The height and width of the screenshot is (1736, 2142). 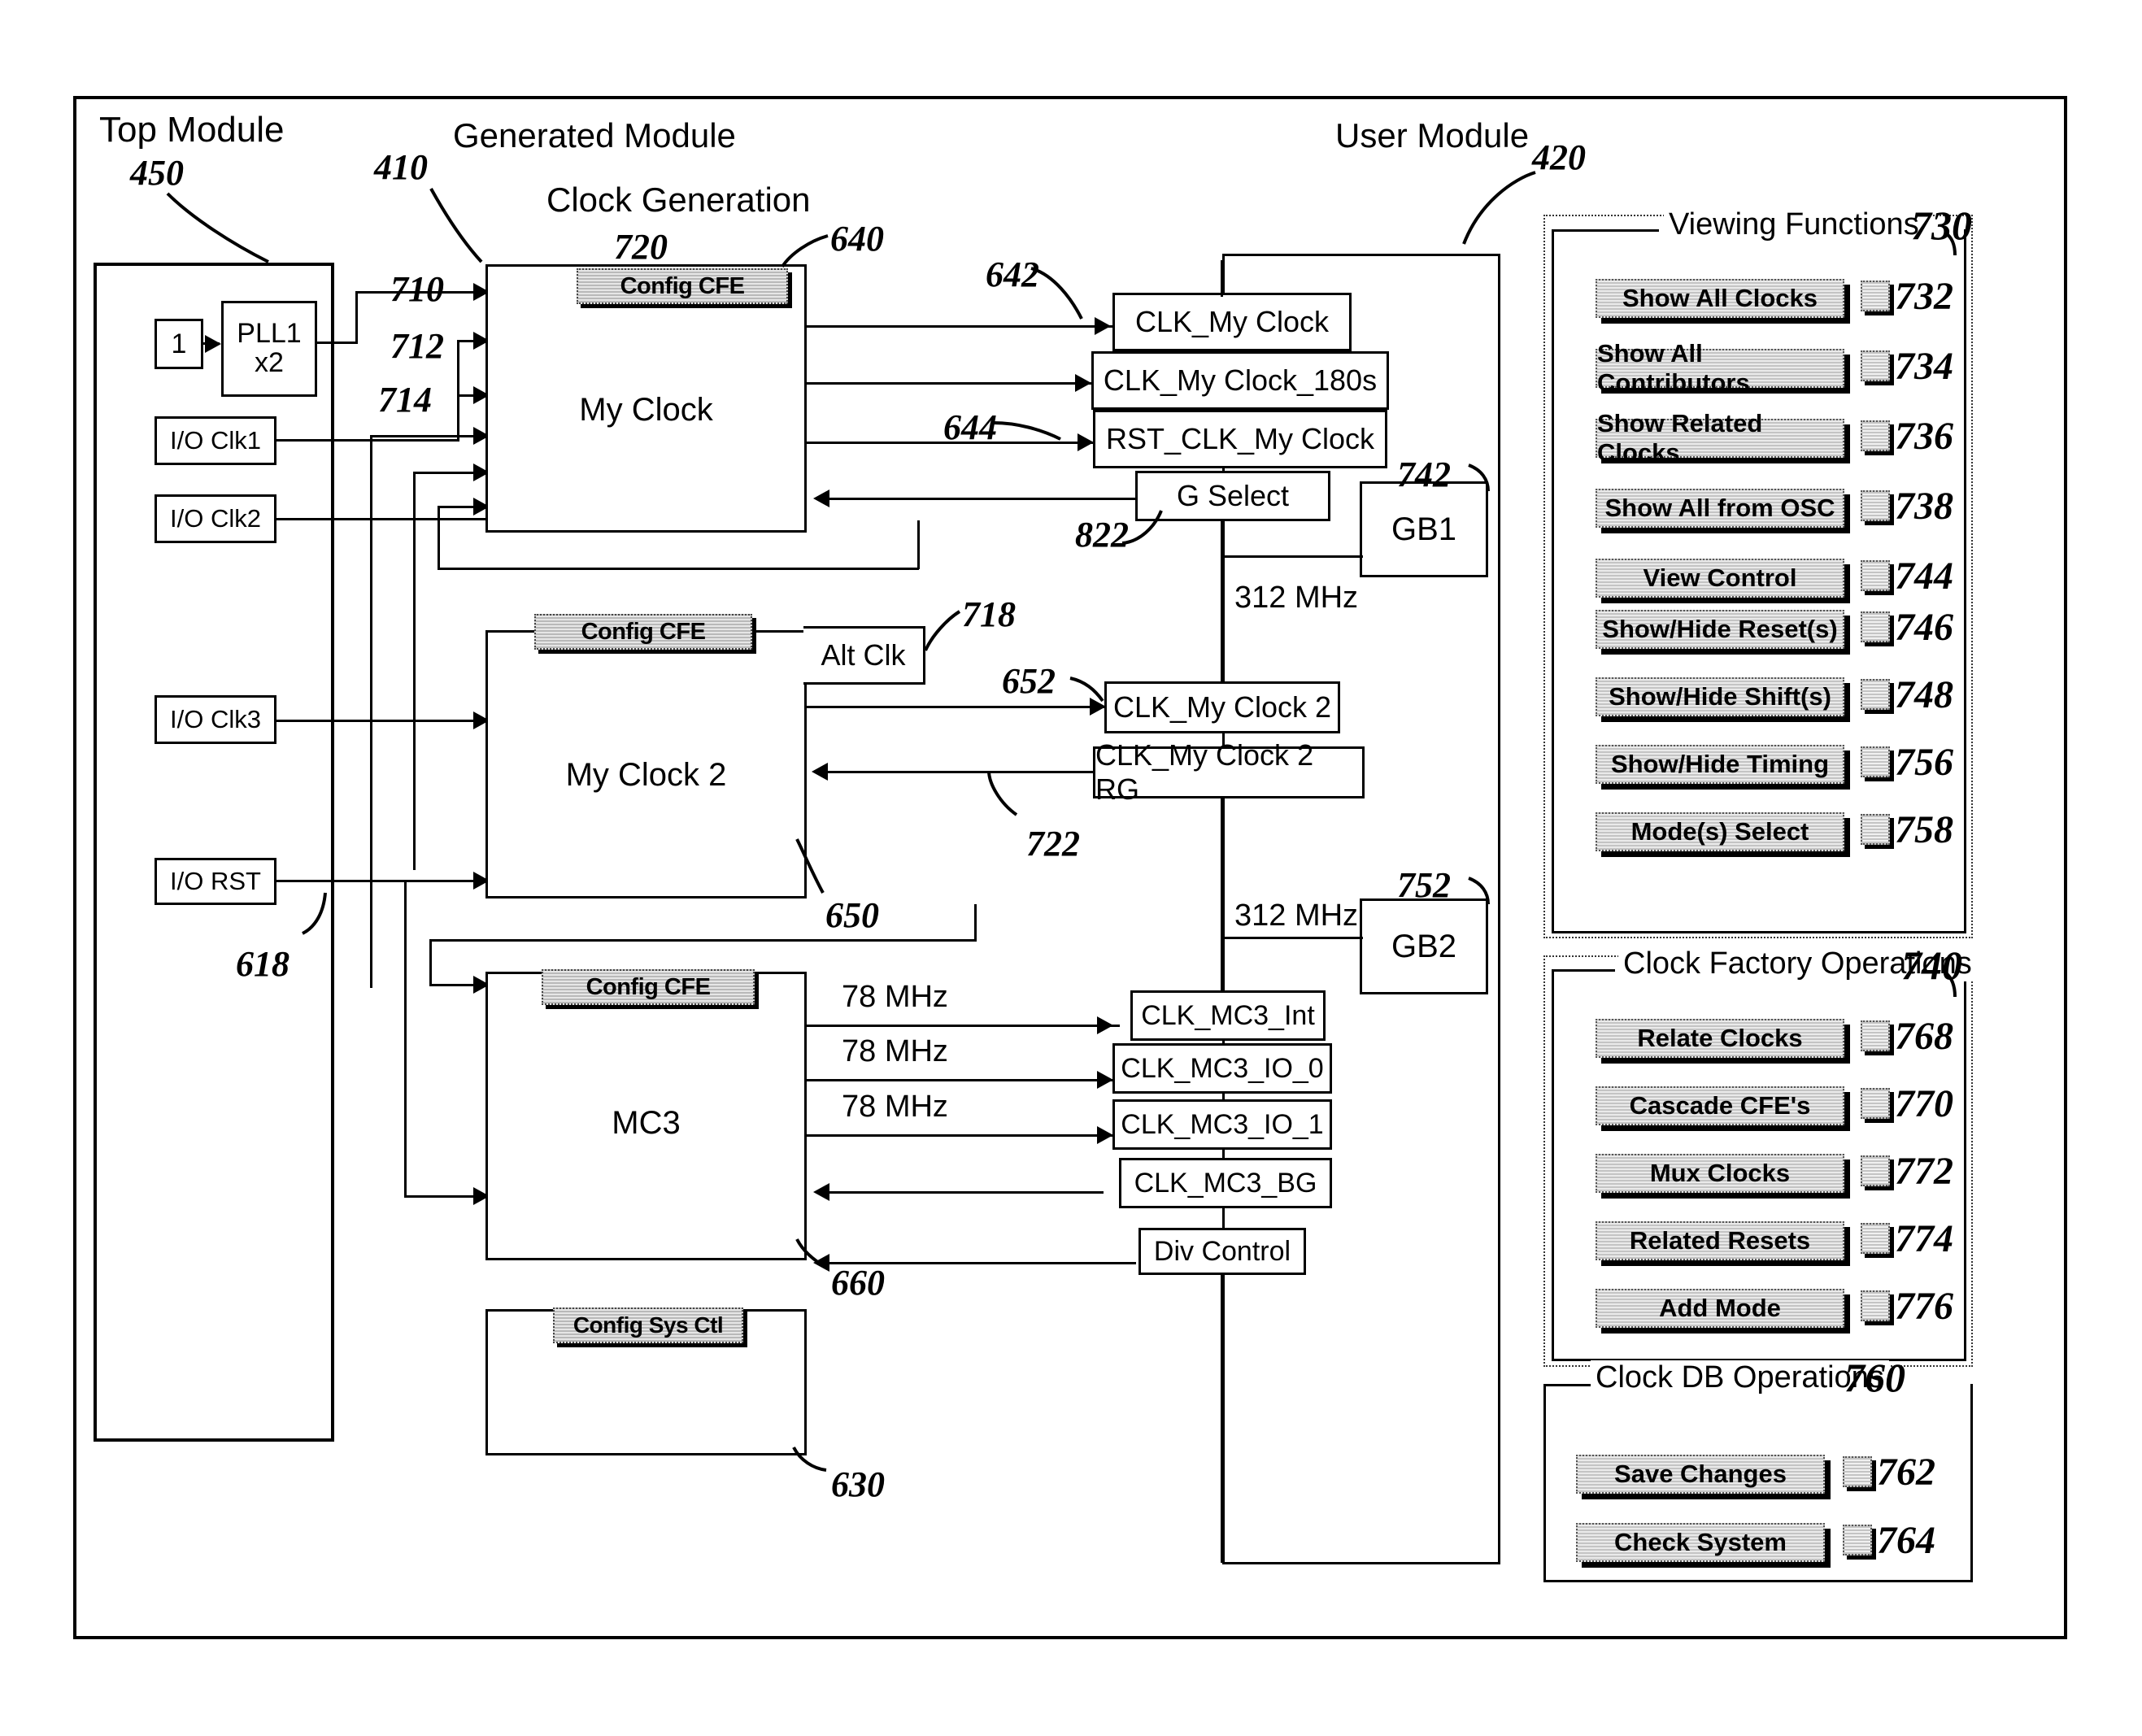 I want to click on ref-748: 748, so click(x=1924, y=694).